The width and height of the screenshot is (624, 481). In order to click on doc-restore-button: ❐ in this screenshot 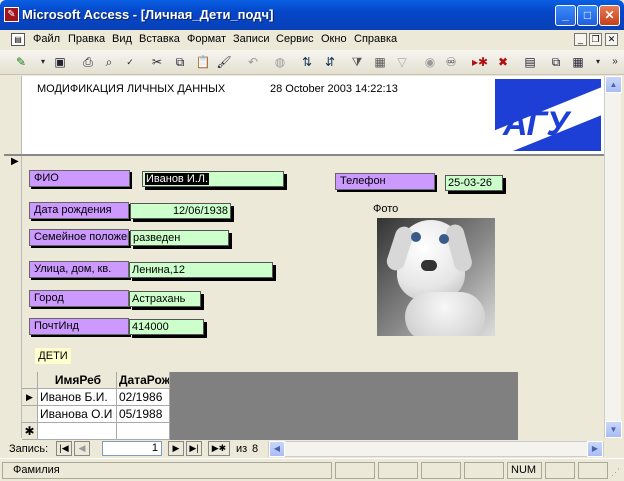, I will do `click(595, 39)`.